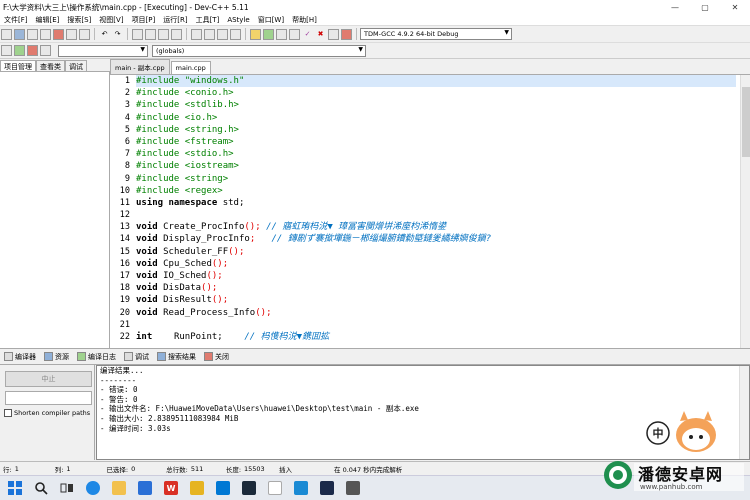  Describe the element at coordinates (281, 34) in the screenshot. I see `compile-run-icon` at that location.